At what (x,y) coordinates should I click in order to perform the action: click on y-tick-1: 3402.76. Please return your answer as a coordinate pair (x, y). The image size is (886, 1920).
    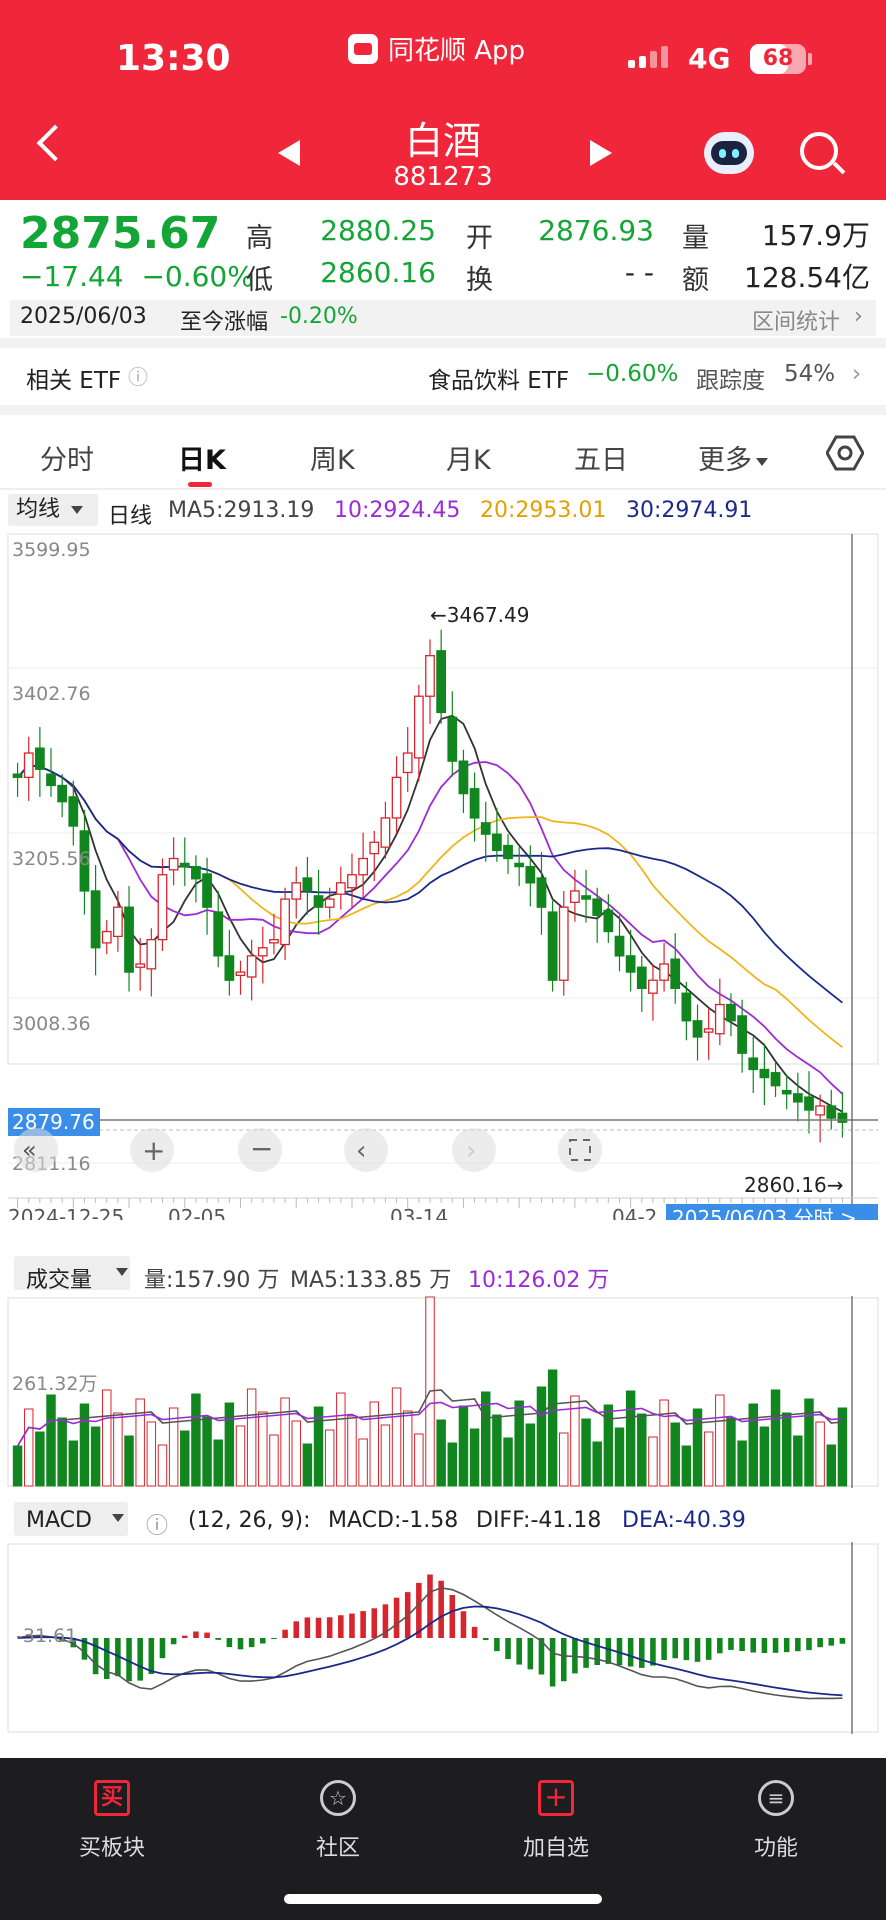
    Looking at the image, I should click on (51, 694).